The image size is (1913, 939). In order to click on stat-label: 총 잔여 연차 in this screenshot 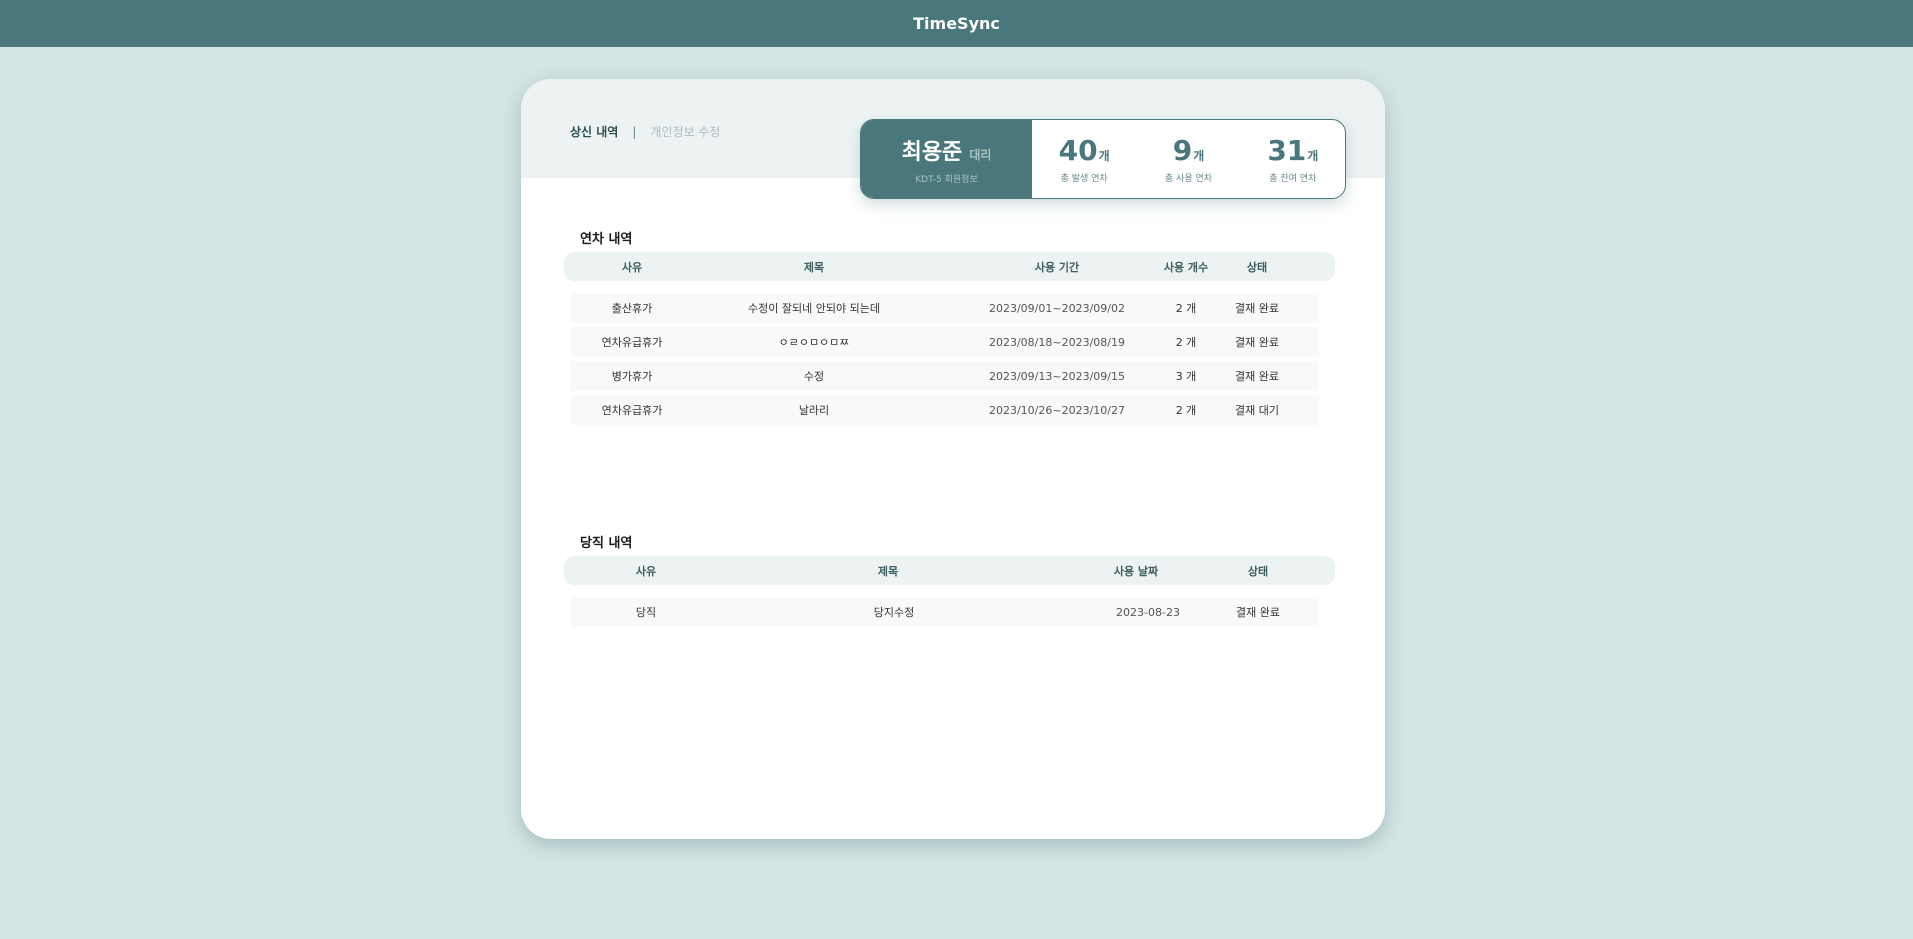, I will do `click(1293, 179)`.